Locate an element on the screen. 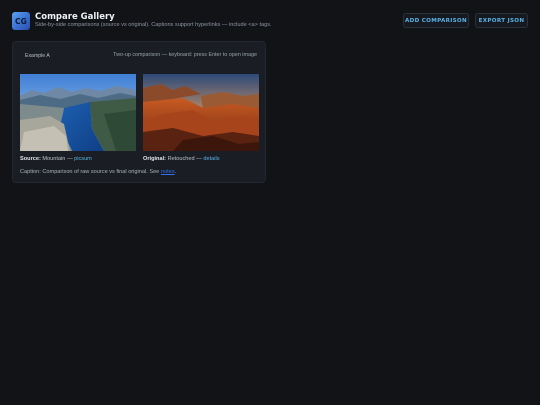 The image size is (540, 405). source-image is located at coordinates (78, 112).